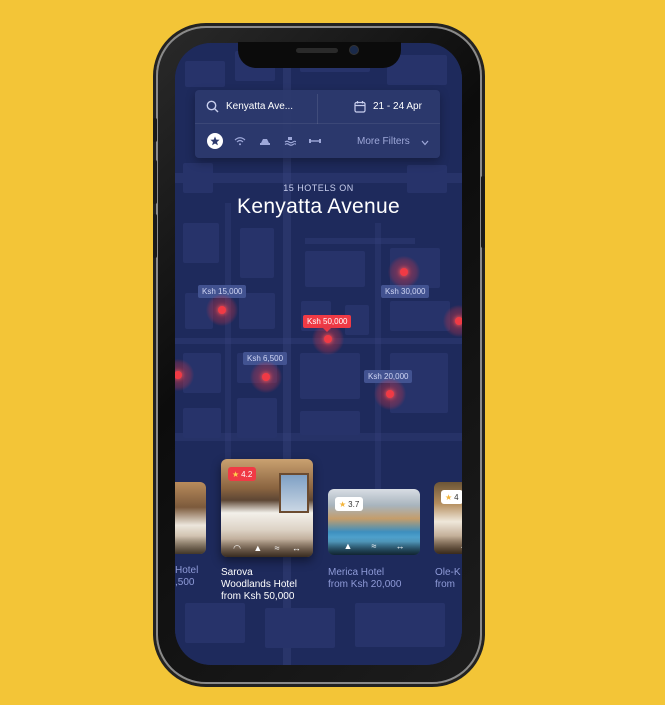  I want to click on star-icon, so click(215, 141).